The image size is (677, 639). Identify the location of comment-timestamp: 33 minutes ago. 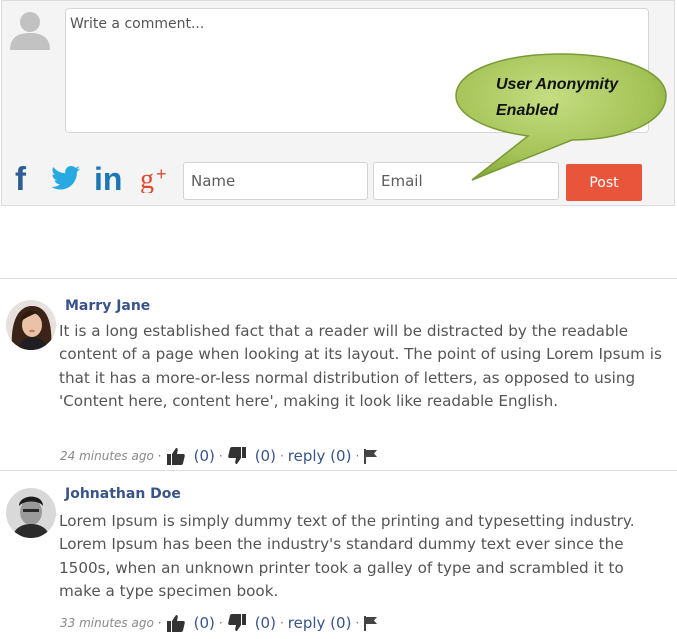
(107, 623).